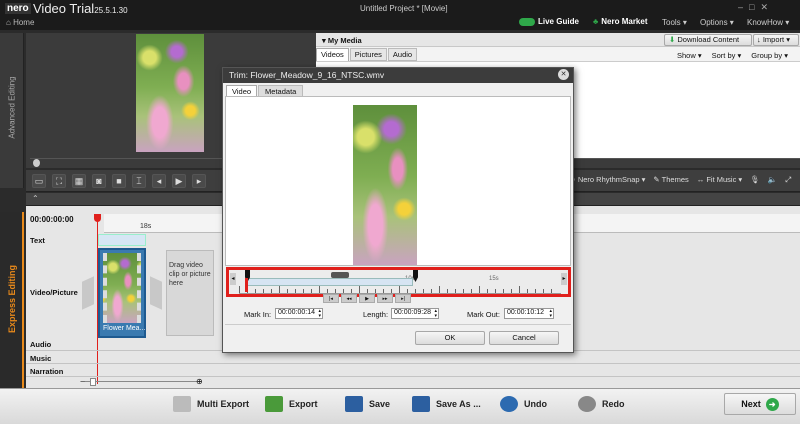  What do you see at coordinates (291, 404) in the screenshot?
I see `export-button: Export` at bounding box center [291, 404].